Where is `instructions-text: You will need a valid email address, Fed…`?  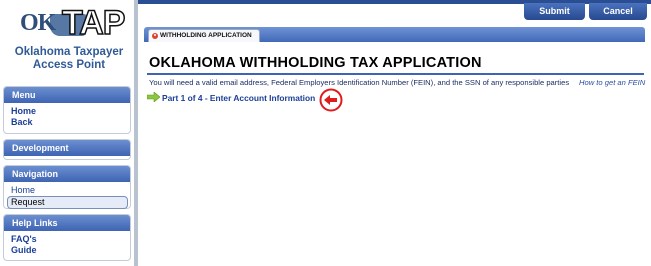
instructions-text: You will need a valid email address, Fed… is located at coordinates (359, 82).